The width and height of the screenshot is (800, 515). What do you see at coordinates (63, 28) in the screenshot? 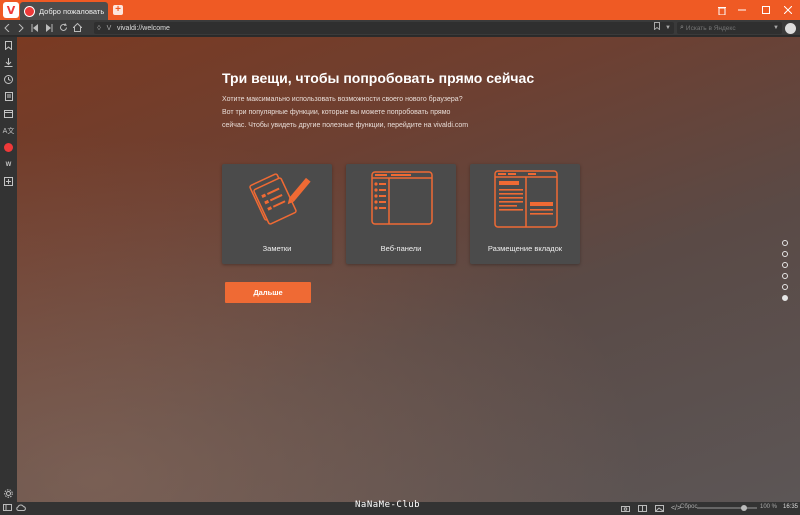
I see `reload-icon` at bounding box center [63, 28].